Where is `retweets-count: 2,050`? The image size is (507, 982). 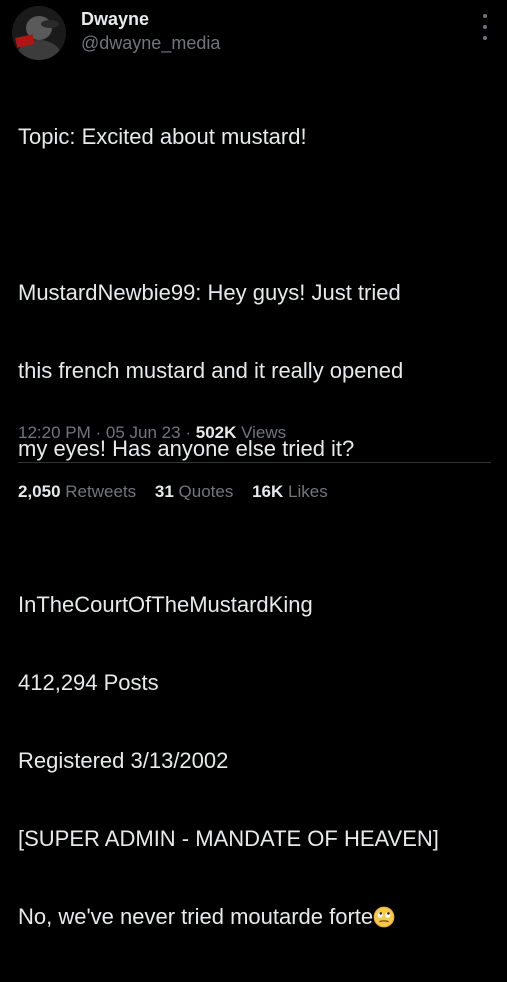 retweets-count: 2,050 is located at coordinates (39, 491).